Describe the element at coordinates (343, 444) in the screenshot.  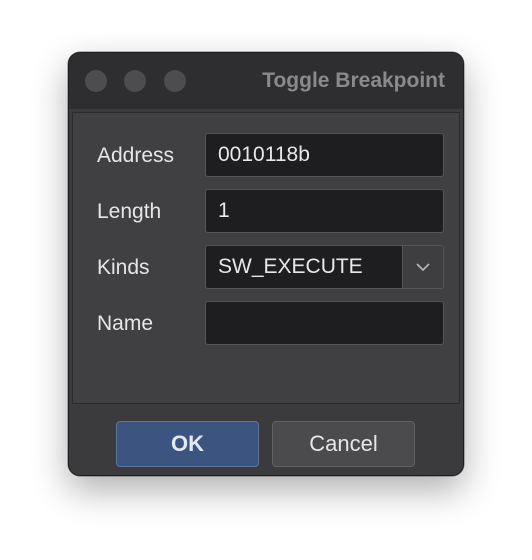
I see `cancel-button: Cancel` at that location.